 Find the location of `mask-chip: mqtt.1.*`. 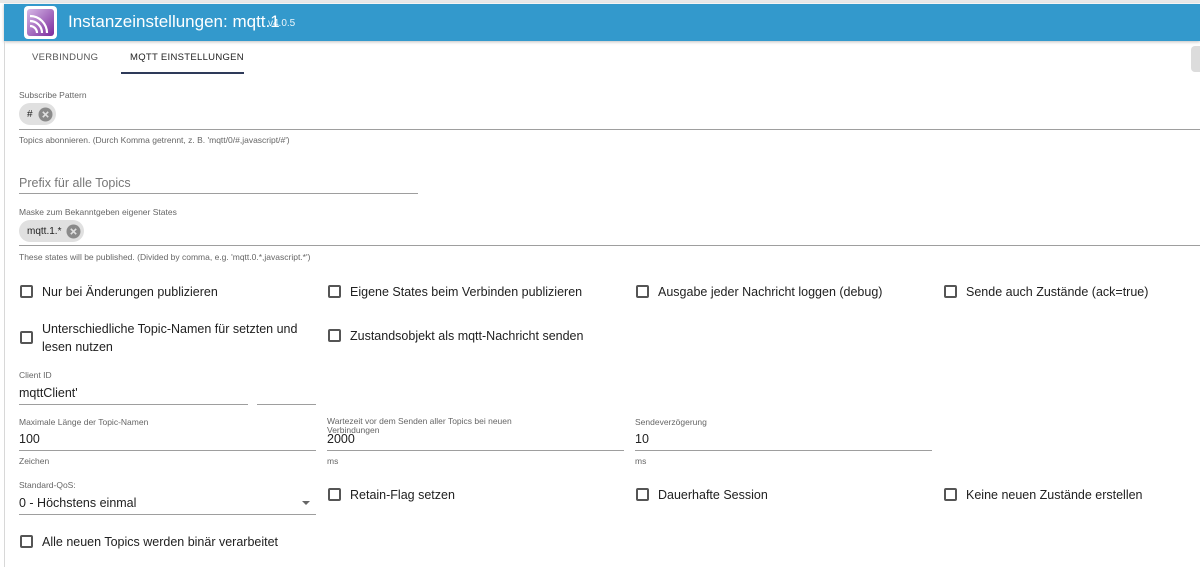

mask-chip: mqtt.1.* is located at coordinates (52, 231).